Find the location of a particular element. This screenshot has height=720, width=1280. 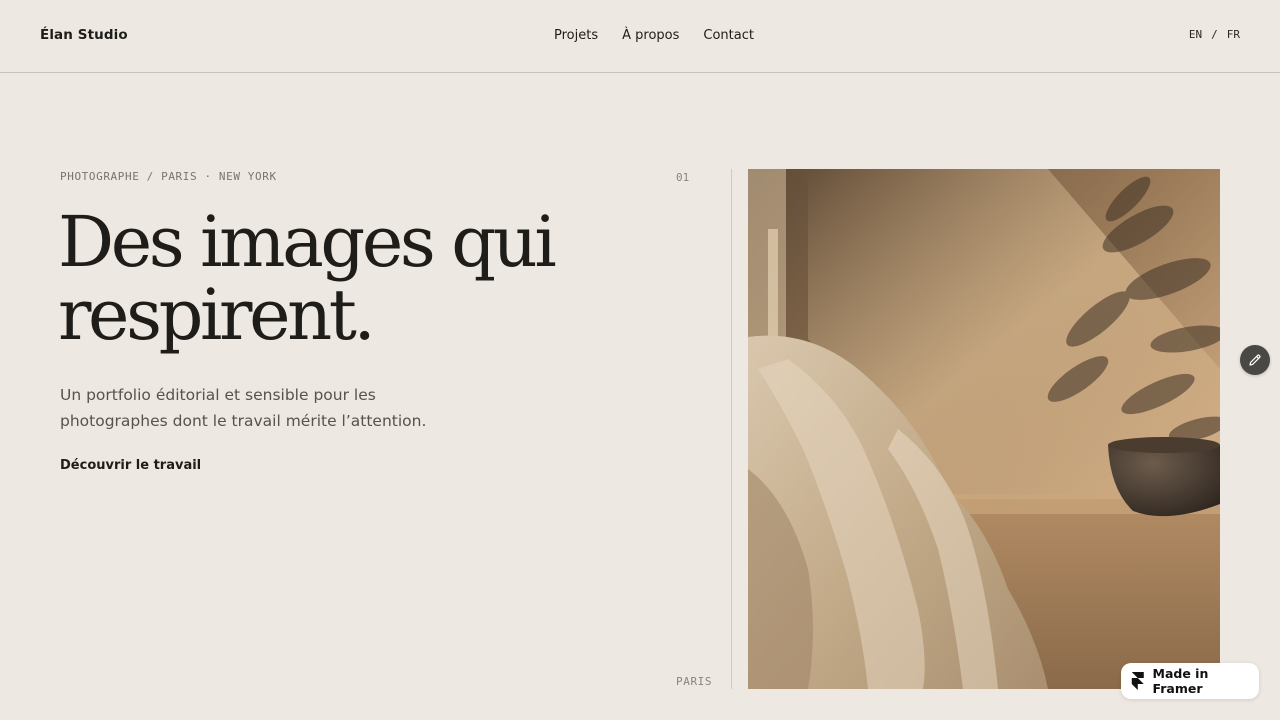

lang-fr-link: FR is located at coordinates (1233, 34).